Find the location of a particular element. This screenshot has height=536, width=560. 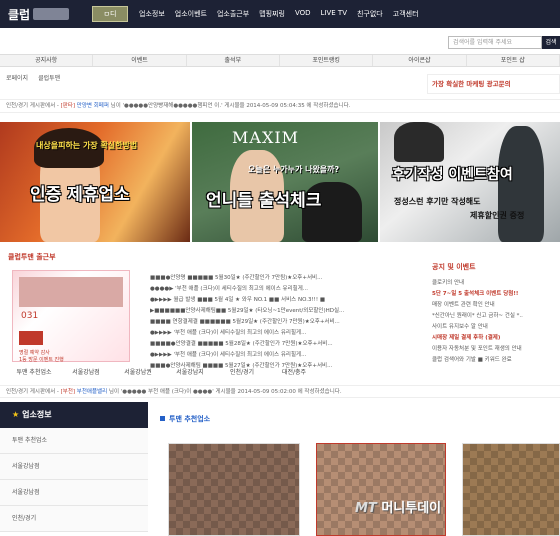

recommend-title: 투맨 추천업소 is located at coordinates (185, 419).